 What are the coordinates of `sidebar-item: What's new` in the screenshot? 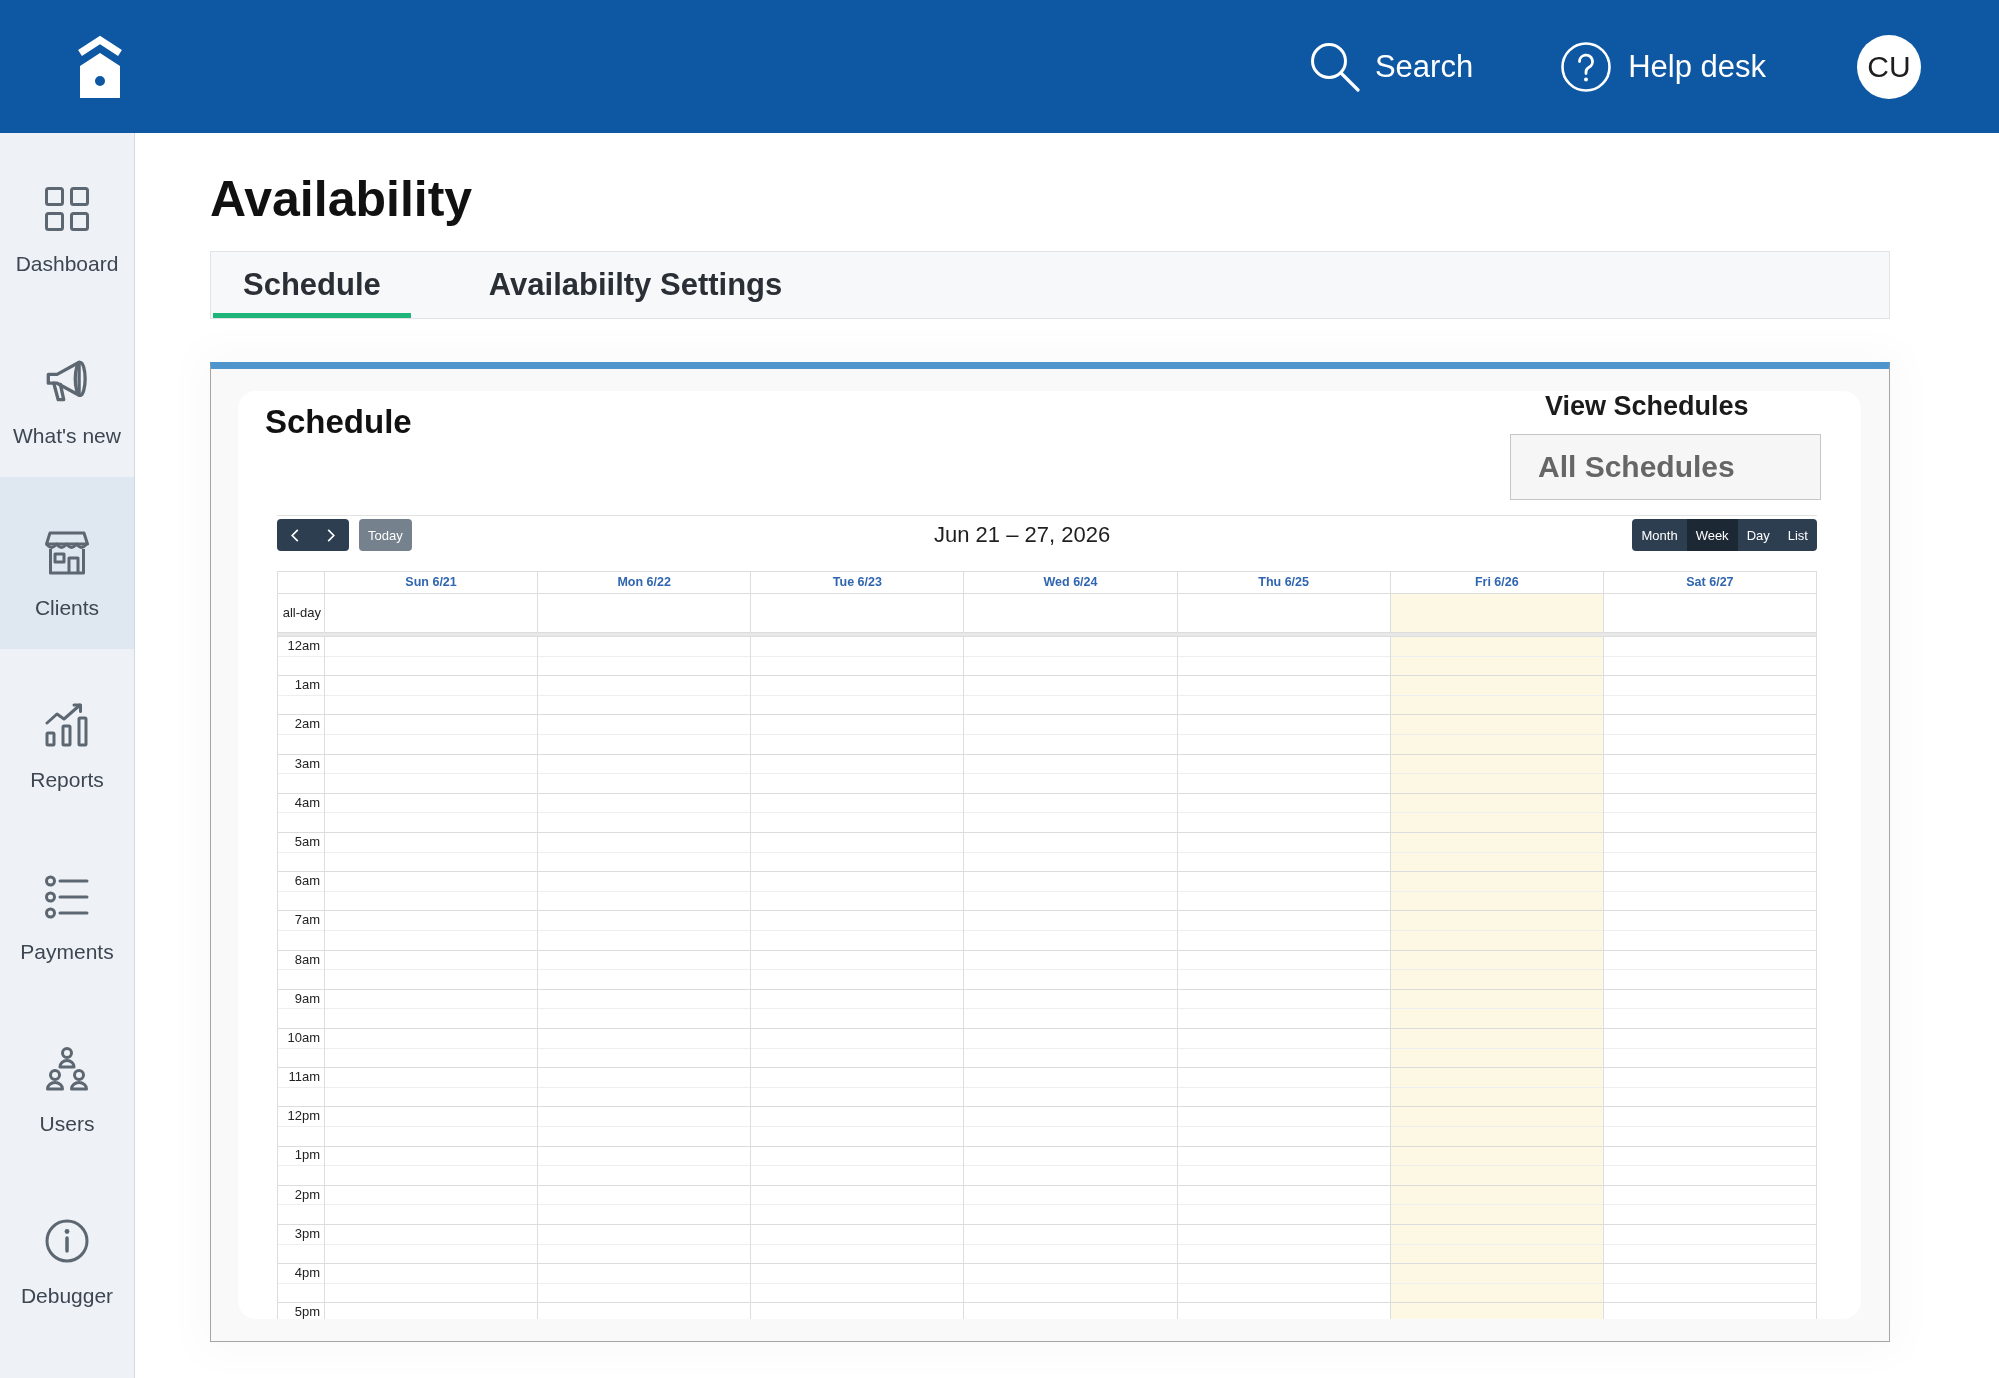 It's located at (67, 391).